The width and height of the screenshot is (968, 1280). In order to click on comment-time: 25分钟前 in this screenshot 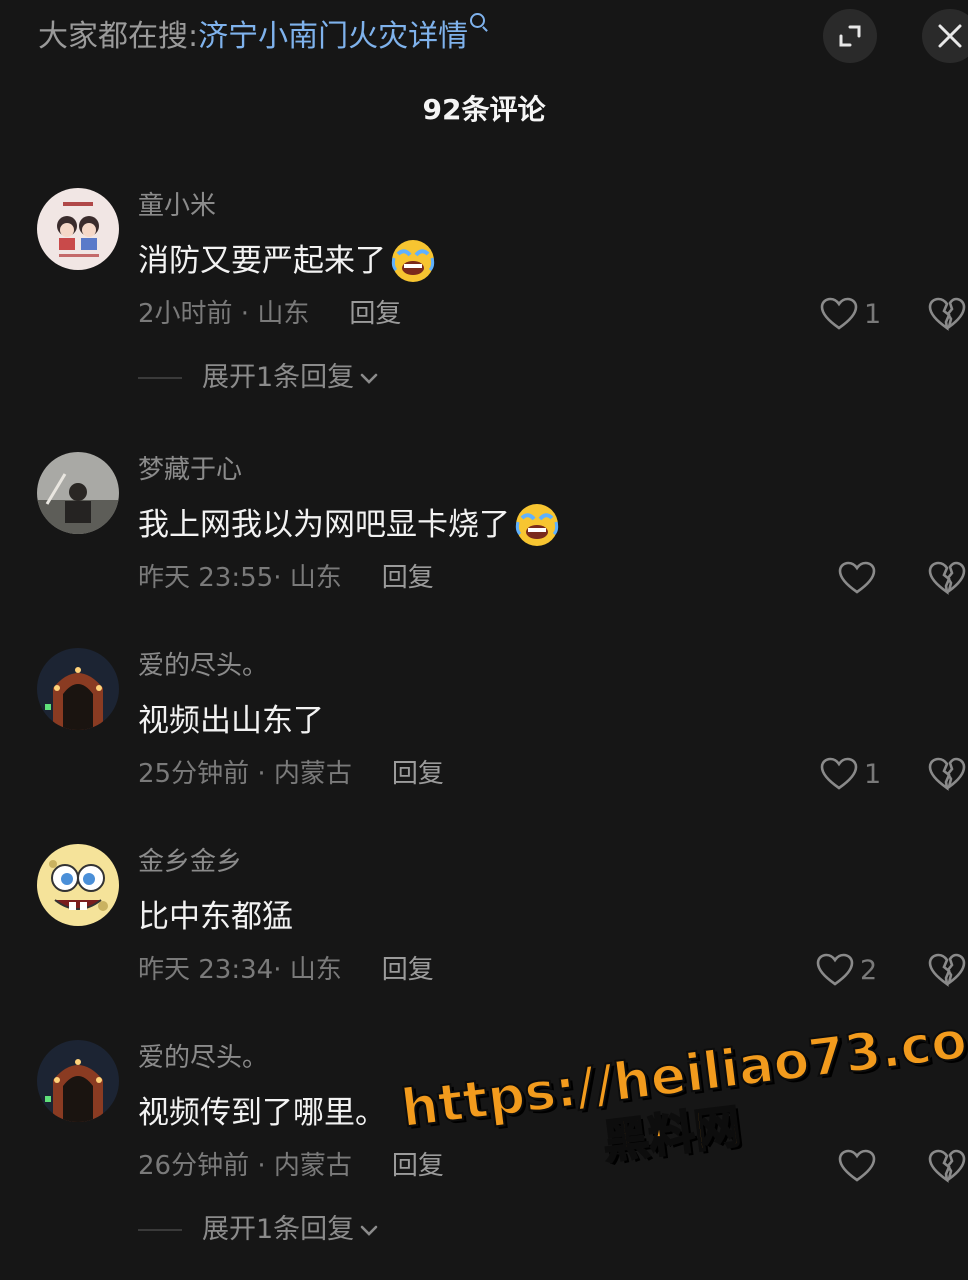, I will do `click(194, 774)`.